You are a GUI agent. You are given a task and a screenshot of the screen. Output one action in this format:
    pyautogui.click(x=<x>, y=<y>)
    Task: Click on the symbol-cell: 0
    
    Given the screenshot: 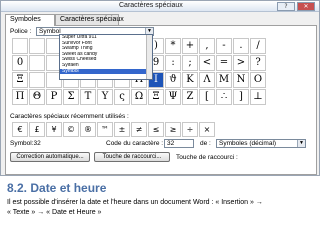 What is the action you would take?
    pyautogui.click(x=20, y=63)
    